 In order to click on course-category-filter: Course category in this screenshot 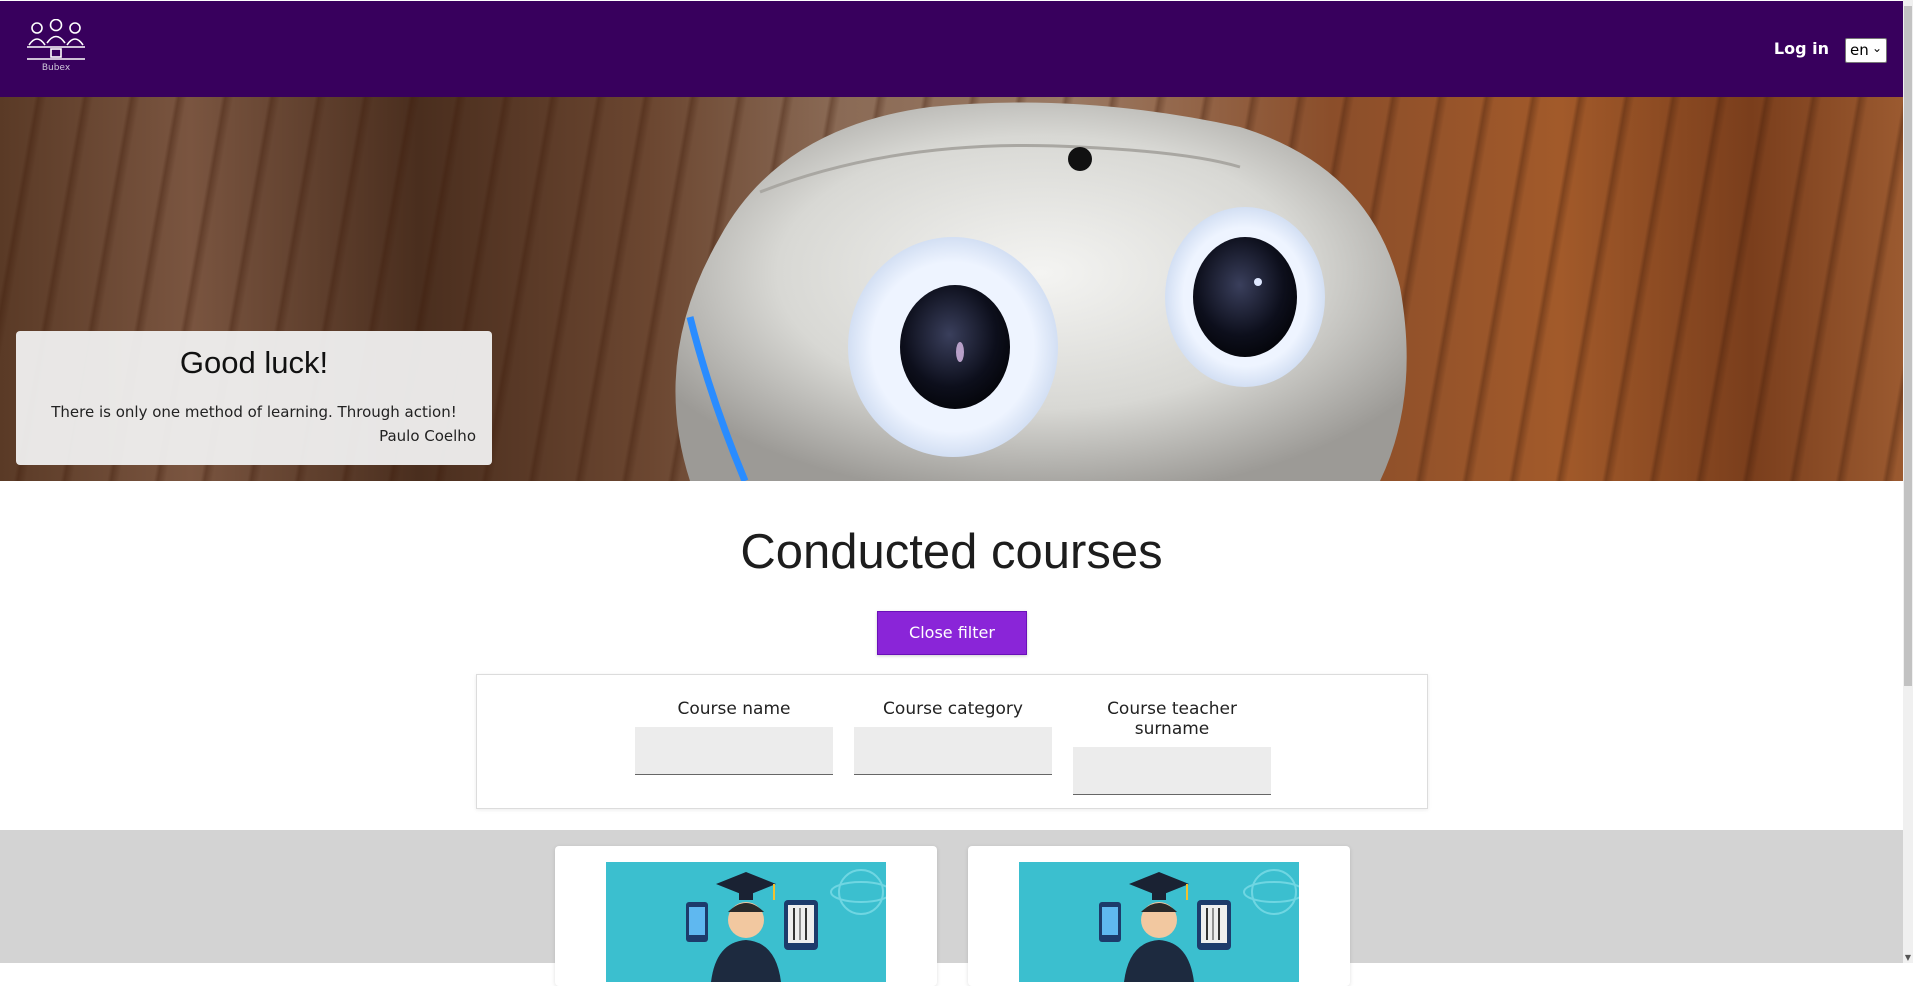, I will do `click(953, 737)`.